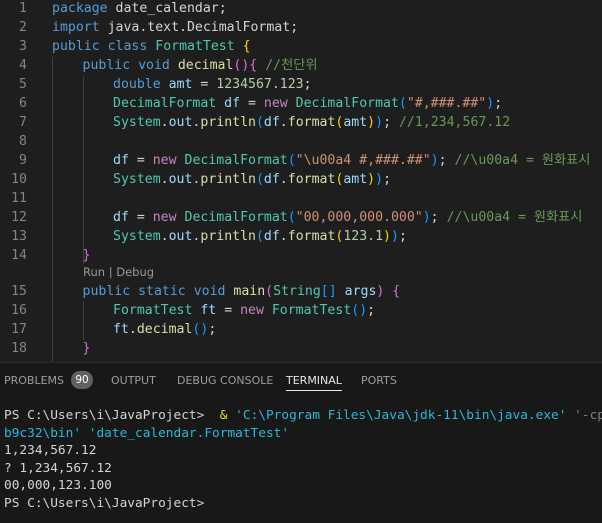  I want to click on code-line: 10 System.out.println(df.format(amt));, so click(301, 179).